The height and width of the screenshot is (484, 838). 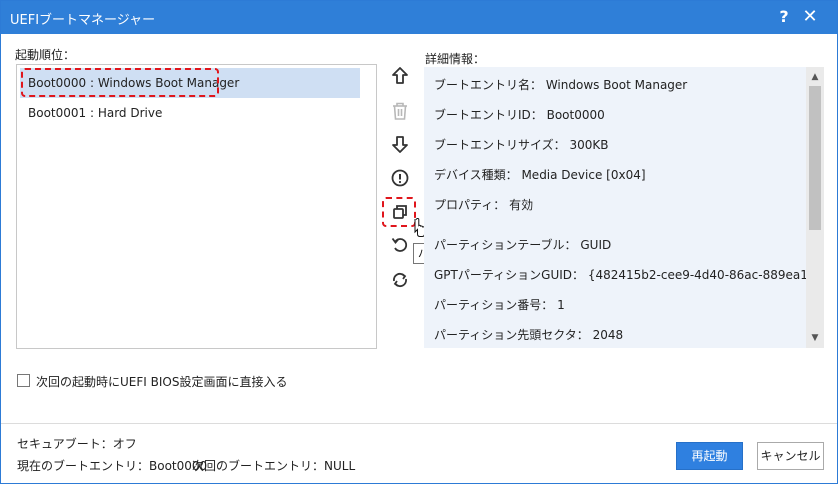 I want to click on details-scrollbar: ▲ ▼, so click(x=815, y=207).